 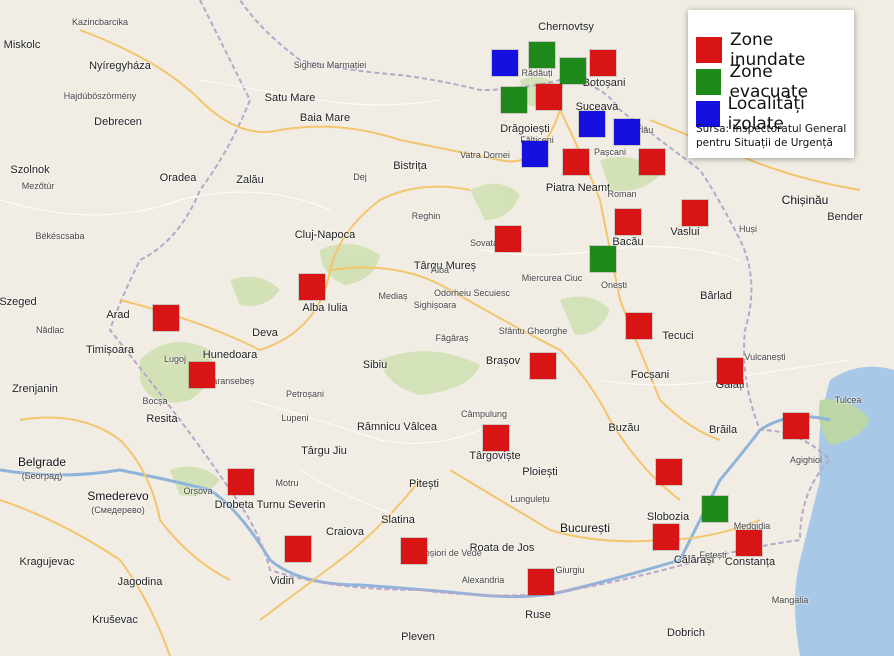 I want to click on city-label-c85: Sighișoara, so click(x=435, y=305).